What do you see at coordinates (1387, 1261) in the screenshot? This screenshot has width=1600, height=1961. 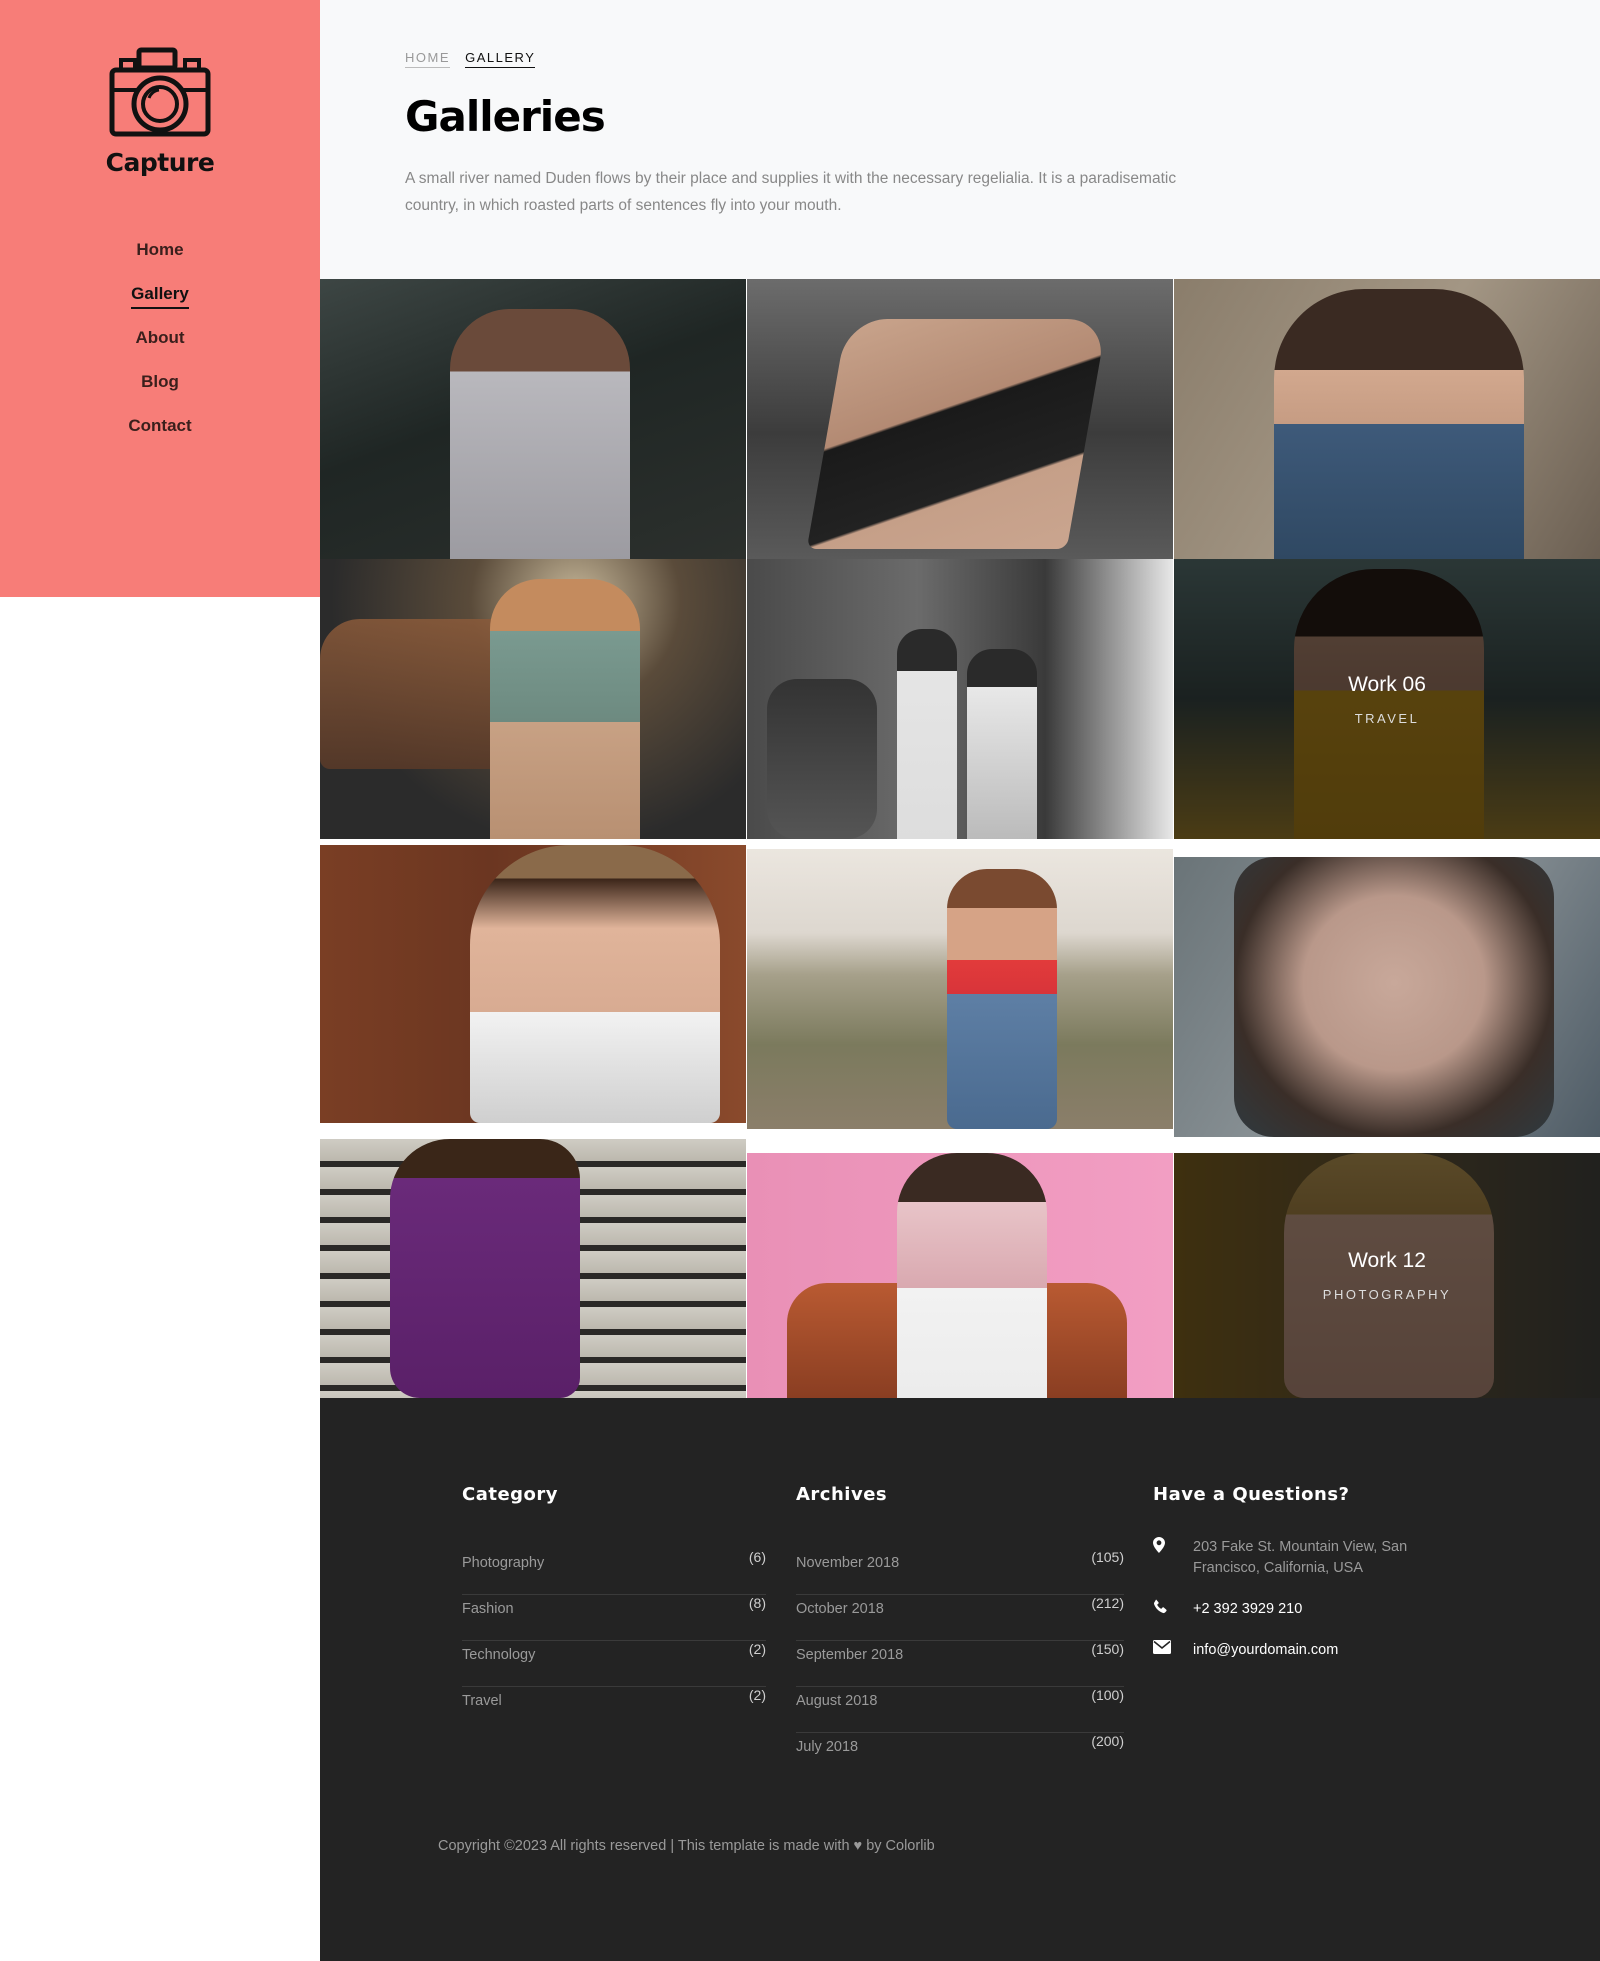 I see `gallery-item-title: Work 12` at bounding box center [1387, 1261].